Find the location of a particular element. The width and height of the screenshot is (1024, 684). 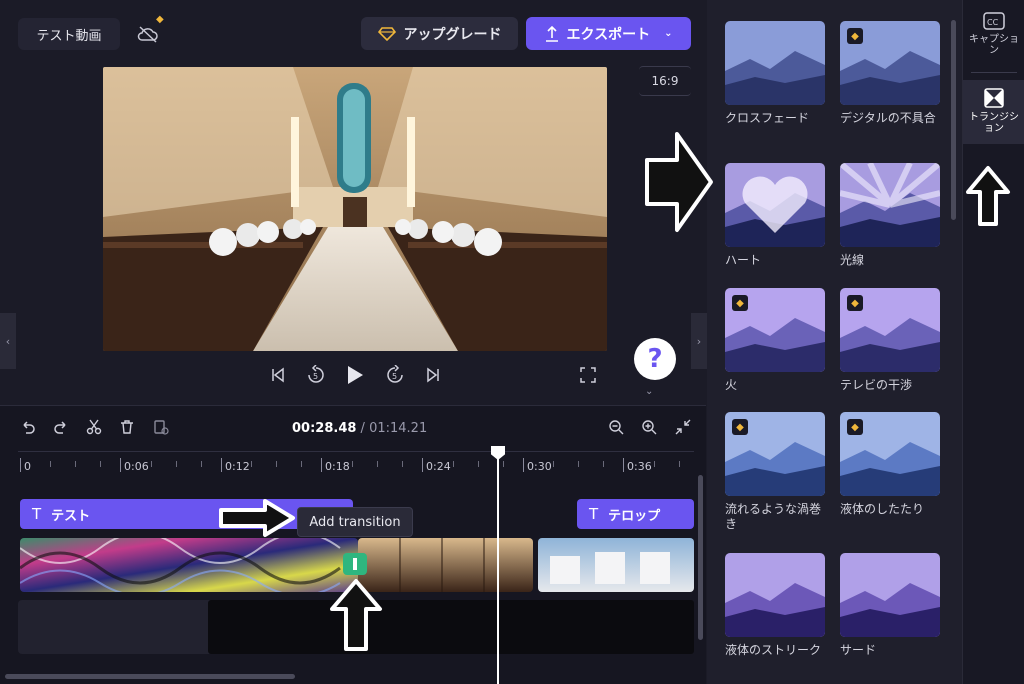

audio-clip is located at coordinates (451, 627).